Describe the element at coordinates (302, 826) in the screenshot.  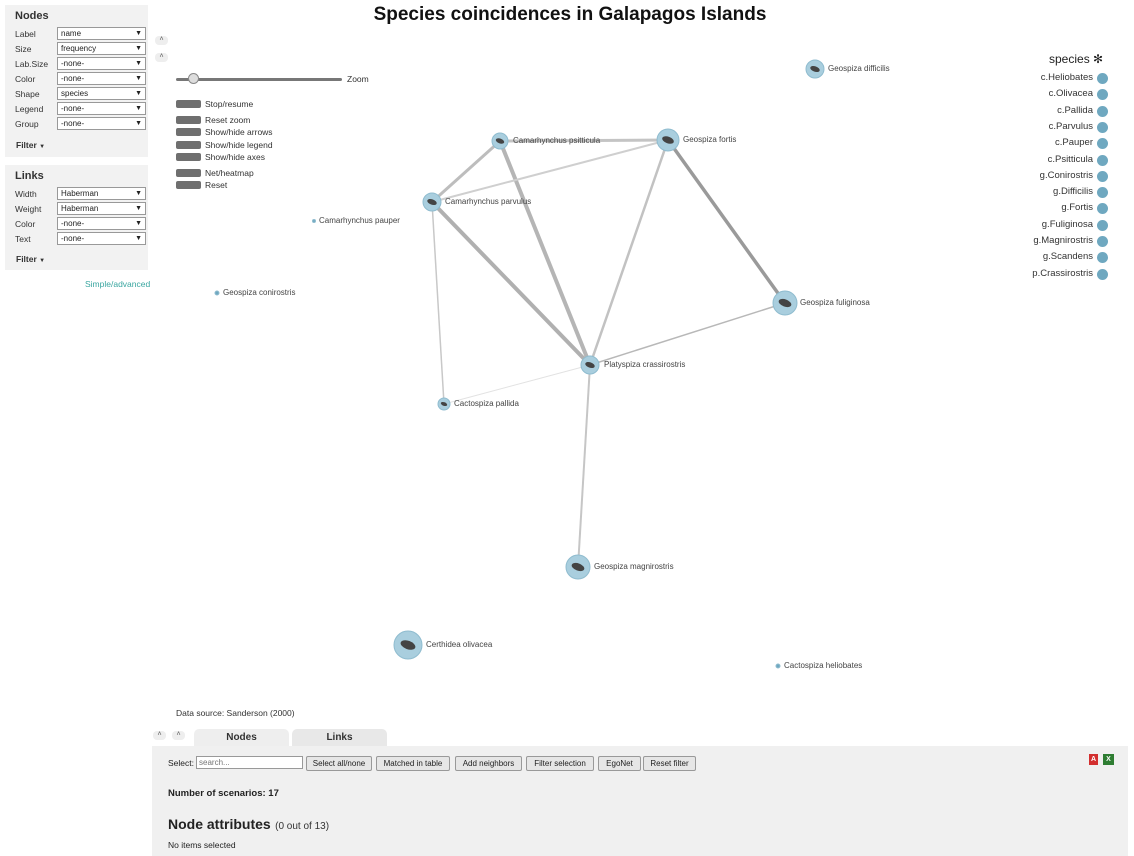
I see `node-attributes-count: (0 out of 13)` at that location.